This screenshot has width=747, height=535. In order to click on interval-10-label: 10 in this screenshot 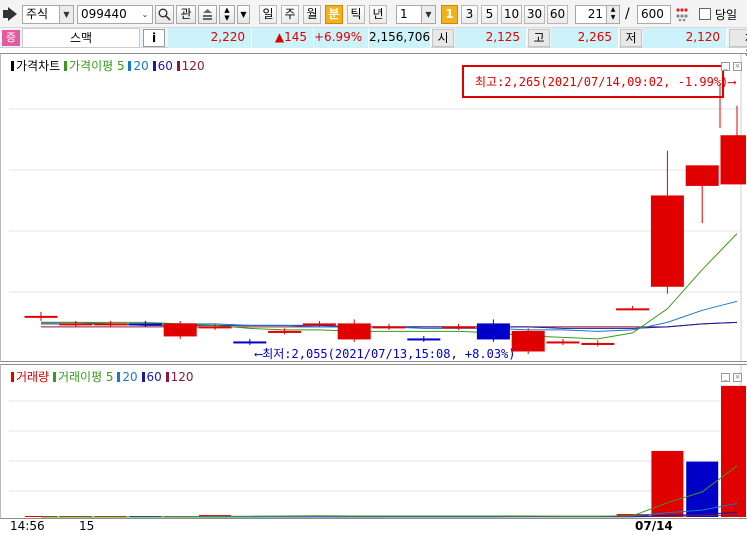, I will do `click(511, 14)`.